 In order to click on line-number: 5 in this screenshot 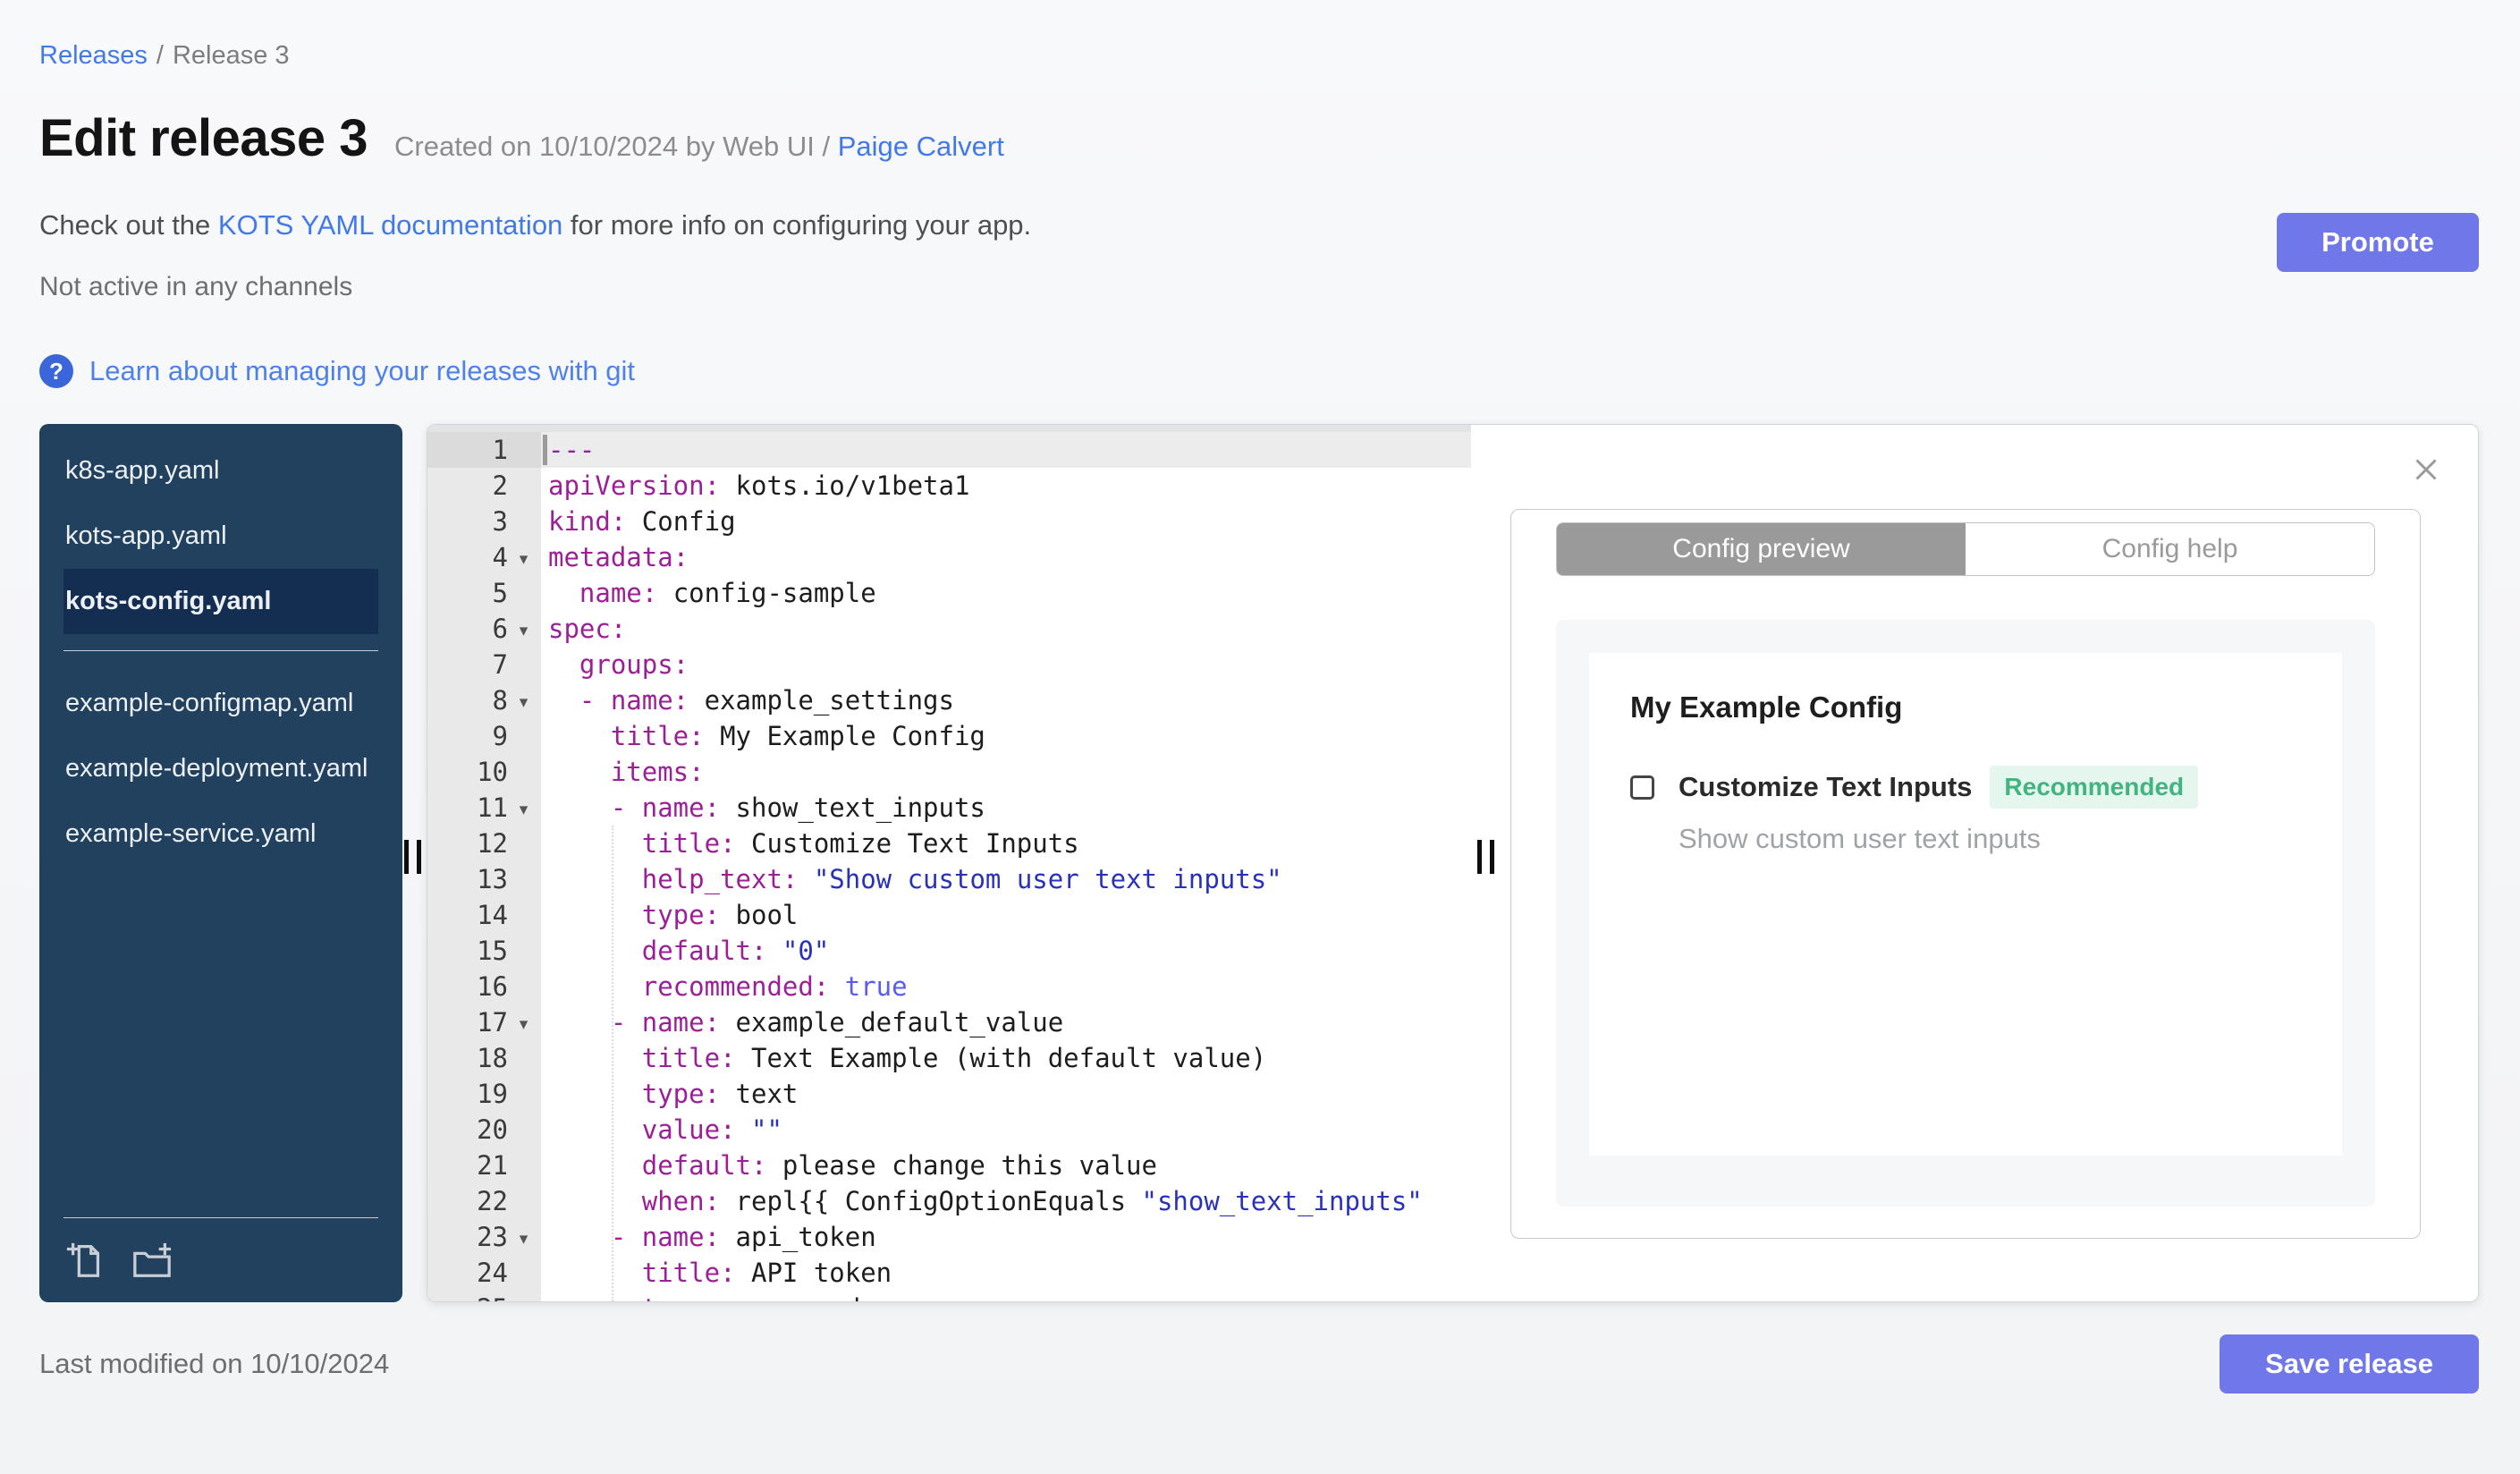, I will do `click(500, 593)`.